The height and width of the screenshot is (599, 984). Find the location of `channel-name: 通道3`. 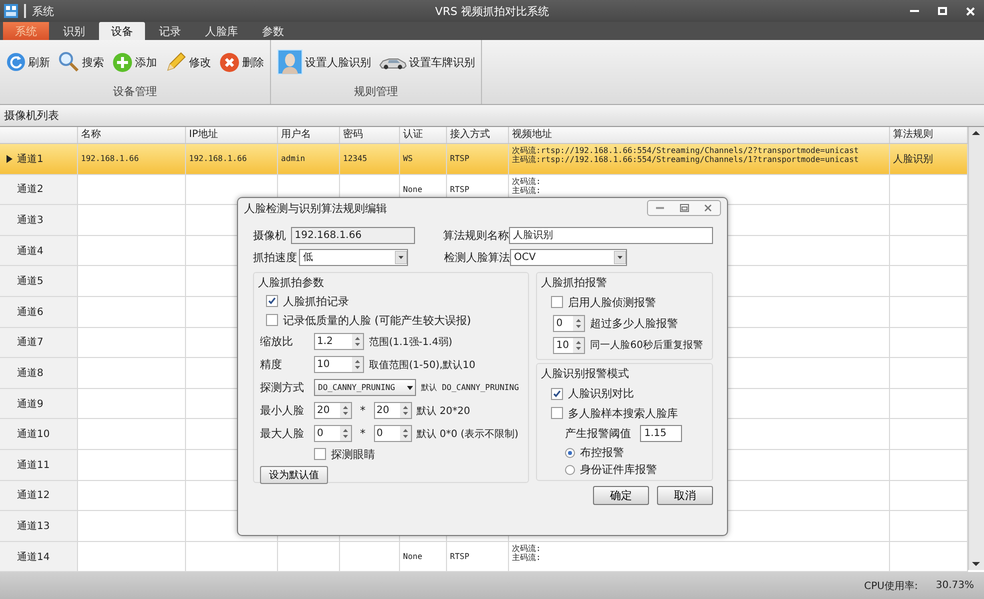

channel-name: 通道3 is located at coordinates (30, 220).